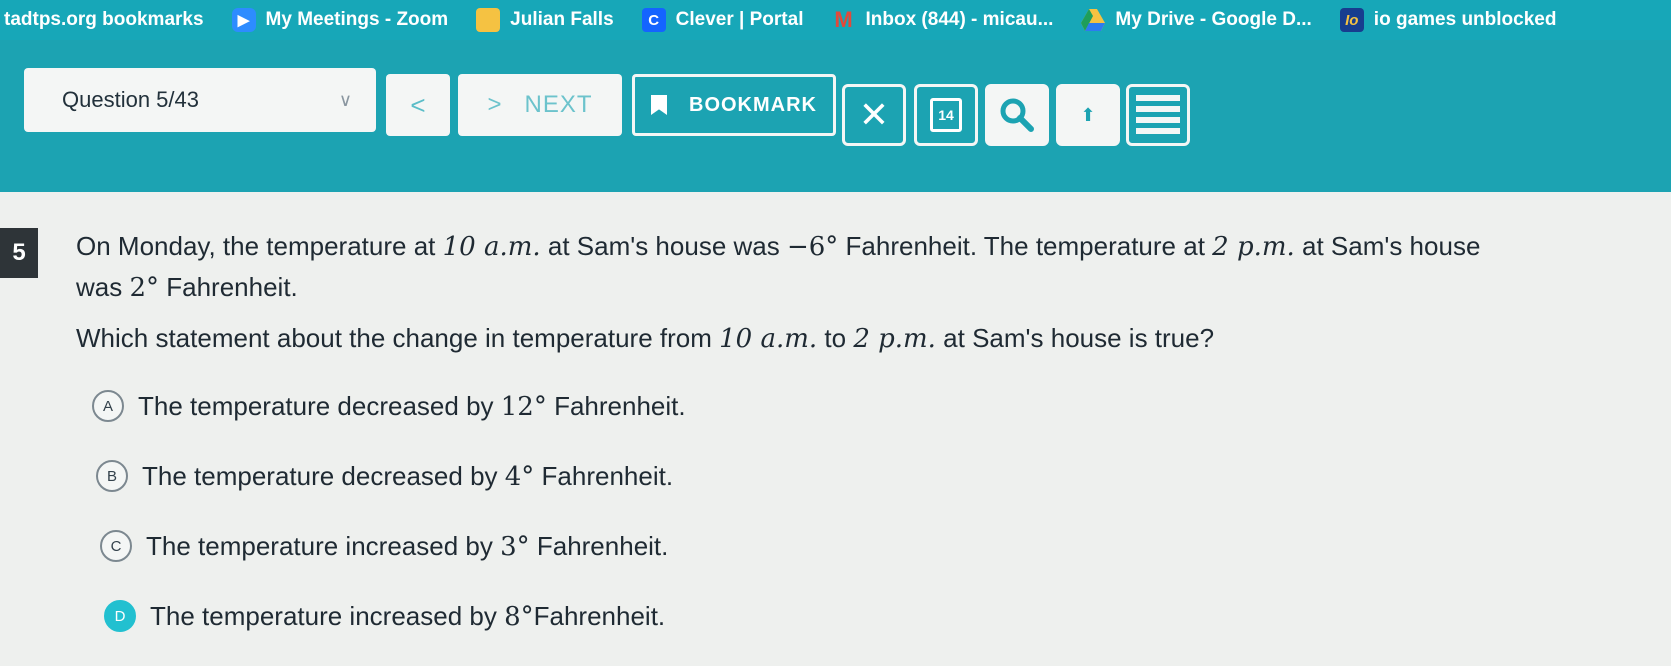 This screenshot has height=666, width=1671. What do you see at coordinates (345, 99) in the screenshot?
I see `chevron-down-icon: ∨` at bounding box center [345, 99].